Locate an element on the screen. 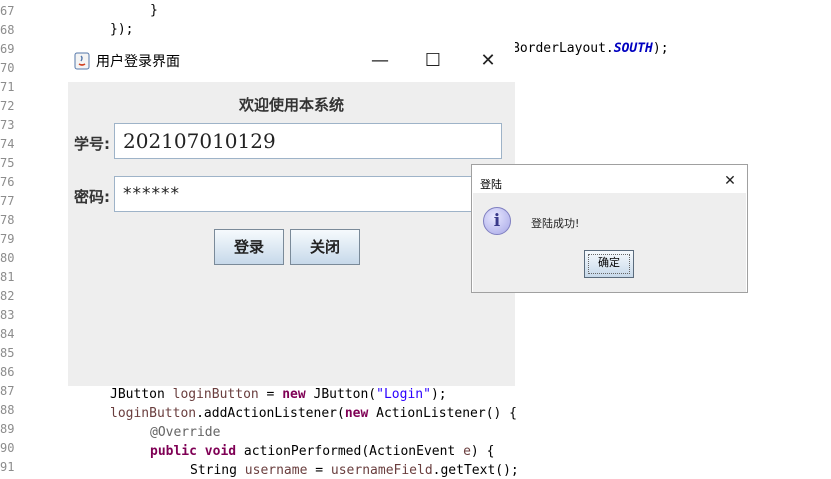 The image size is (831, 479). dialog-message: 登陆成功! is located at coordinates (555, 223).